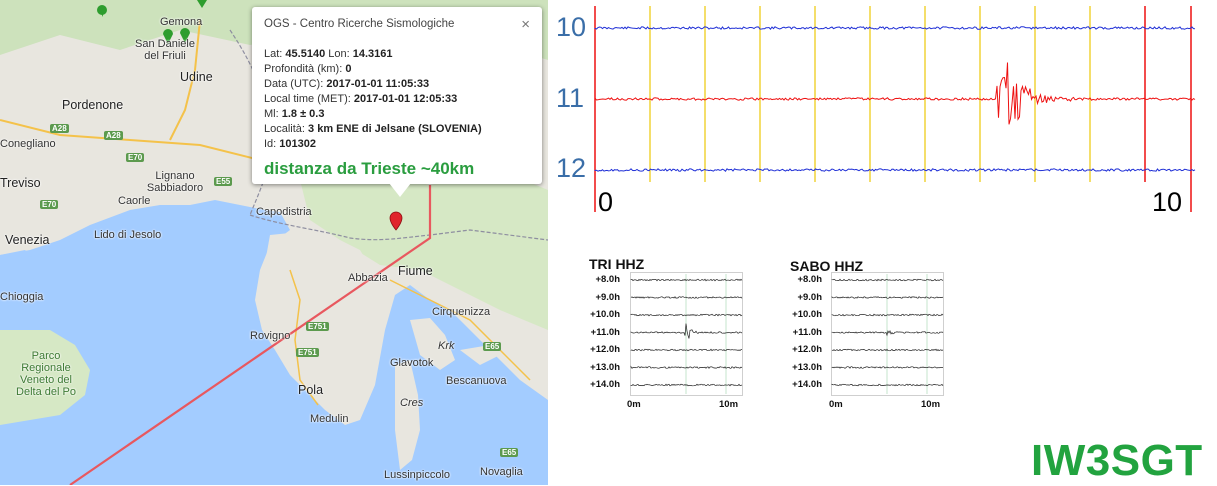 This screenshot has height=486, width=1217. What do you see at coordinates (46, 374) in the screenshot?
I see `map-label-parco: Parco Regionale Veneto del Delta del Po` at bounding box center [46, 374].